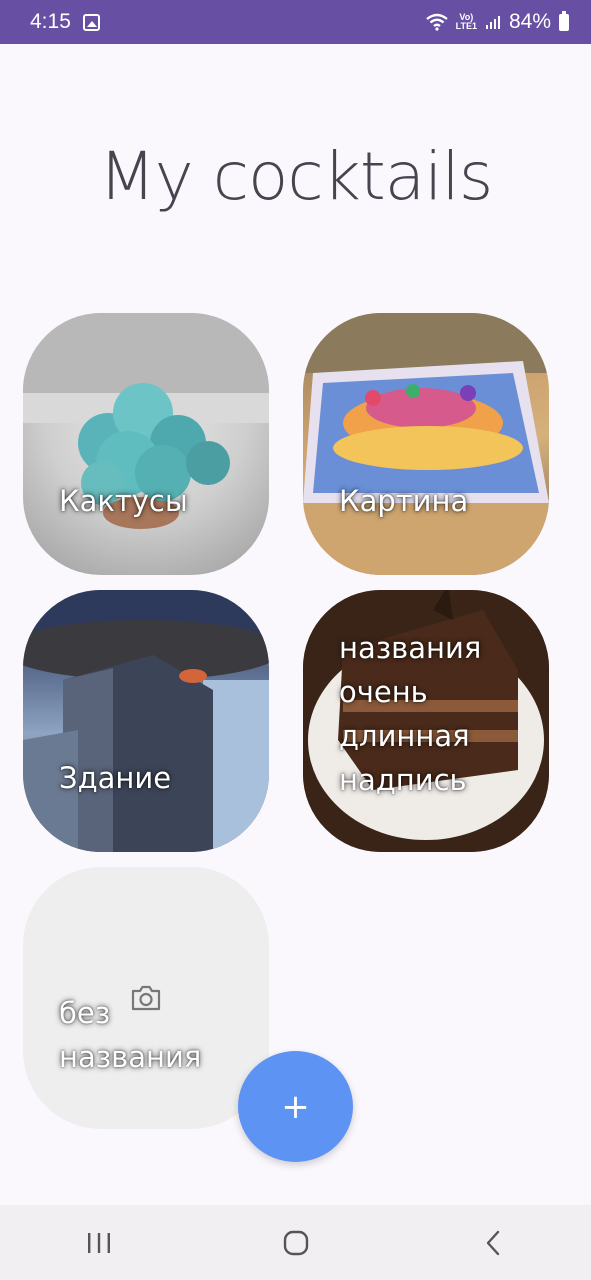 The image size is (591, 1280). I want to click on cocktail-card-building: Здание, so click(146, 721).